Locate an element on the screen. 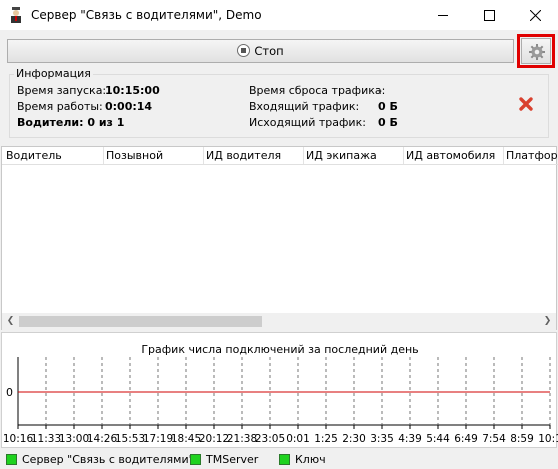  uptime-value: 0:00:14 is located at coordinates (129, 106).